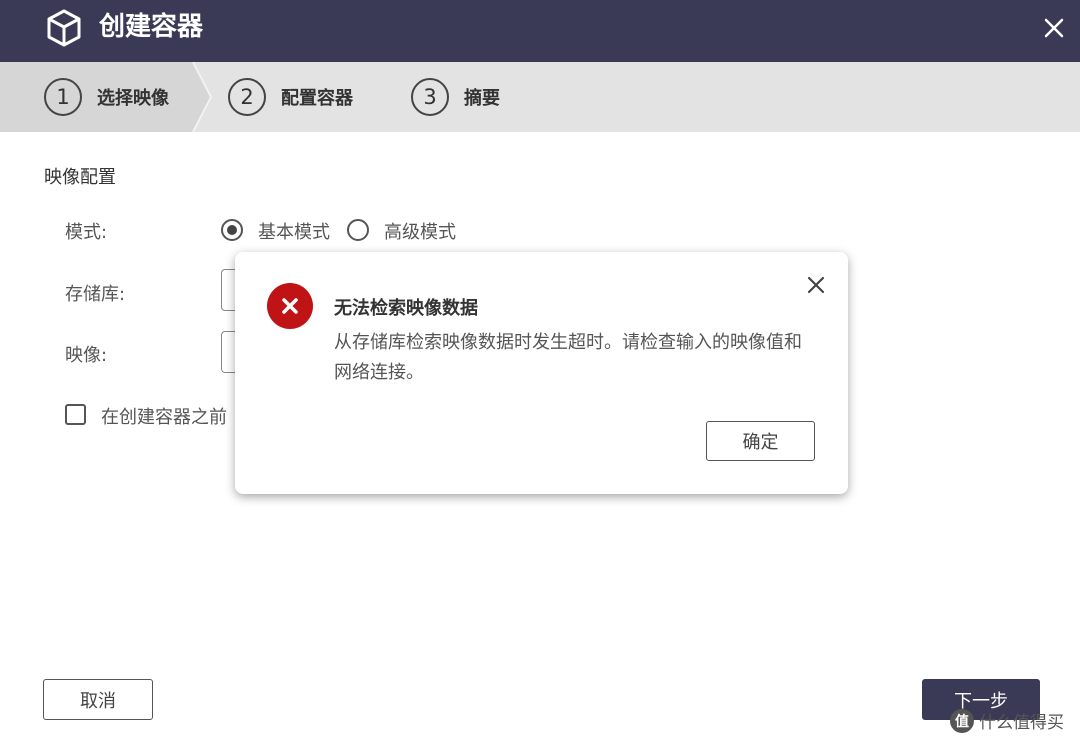 This screenshot has height=743, width=1080. I want to click on step-summary: 3 摘要, so click(455, 97).